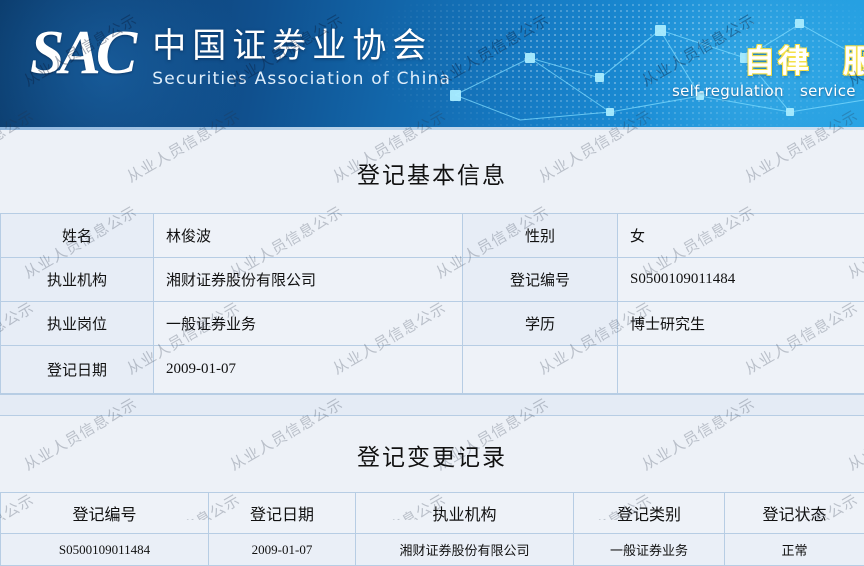 This screenshot has width=864, height=566. I want to click on table-row: 执业机构 湘财证券股份有限公司 登记编号 S0500109011484, so click(432, 280).